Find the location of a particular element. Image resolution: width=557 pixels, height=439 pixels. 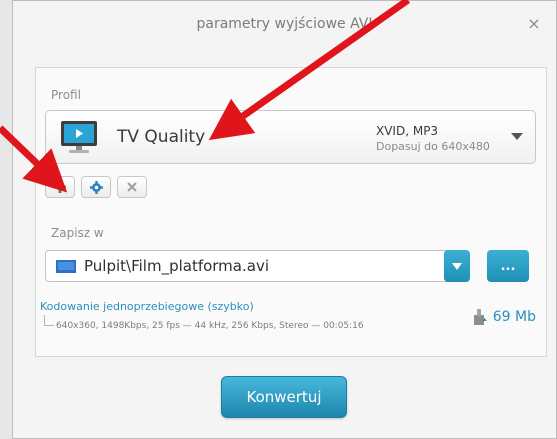

add-profile-button is located at coordinates (60, 187).